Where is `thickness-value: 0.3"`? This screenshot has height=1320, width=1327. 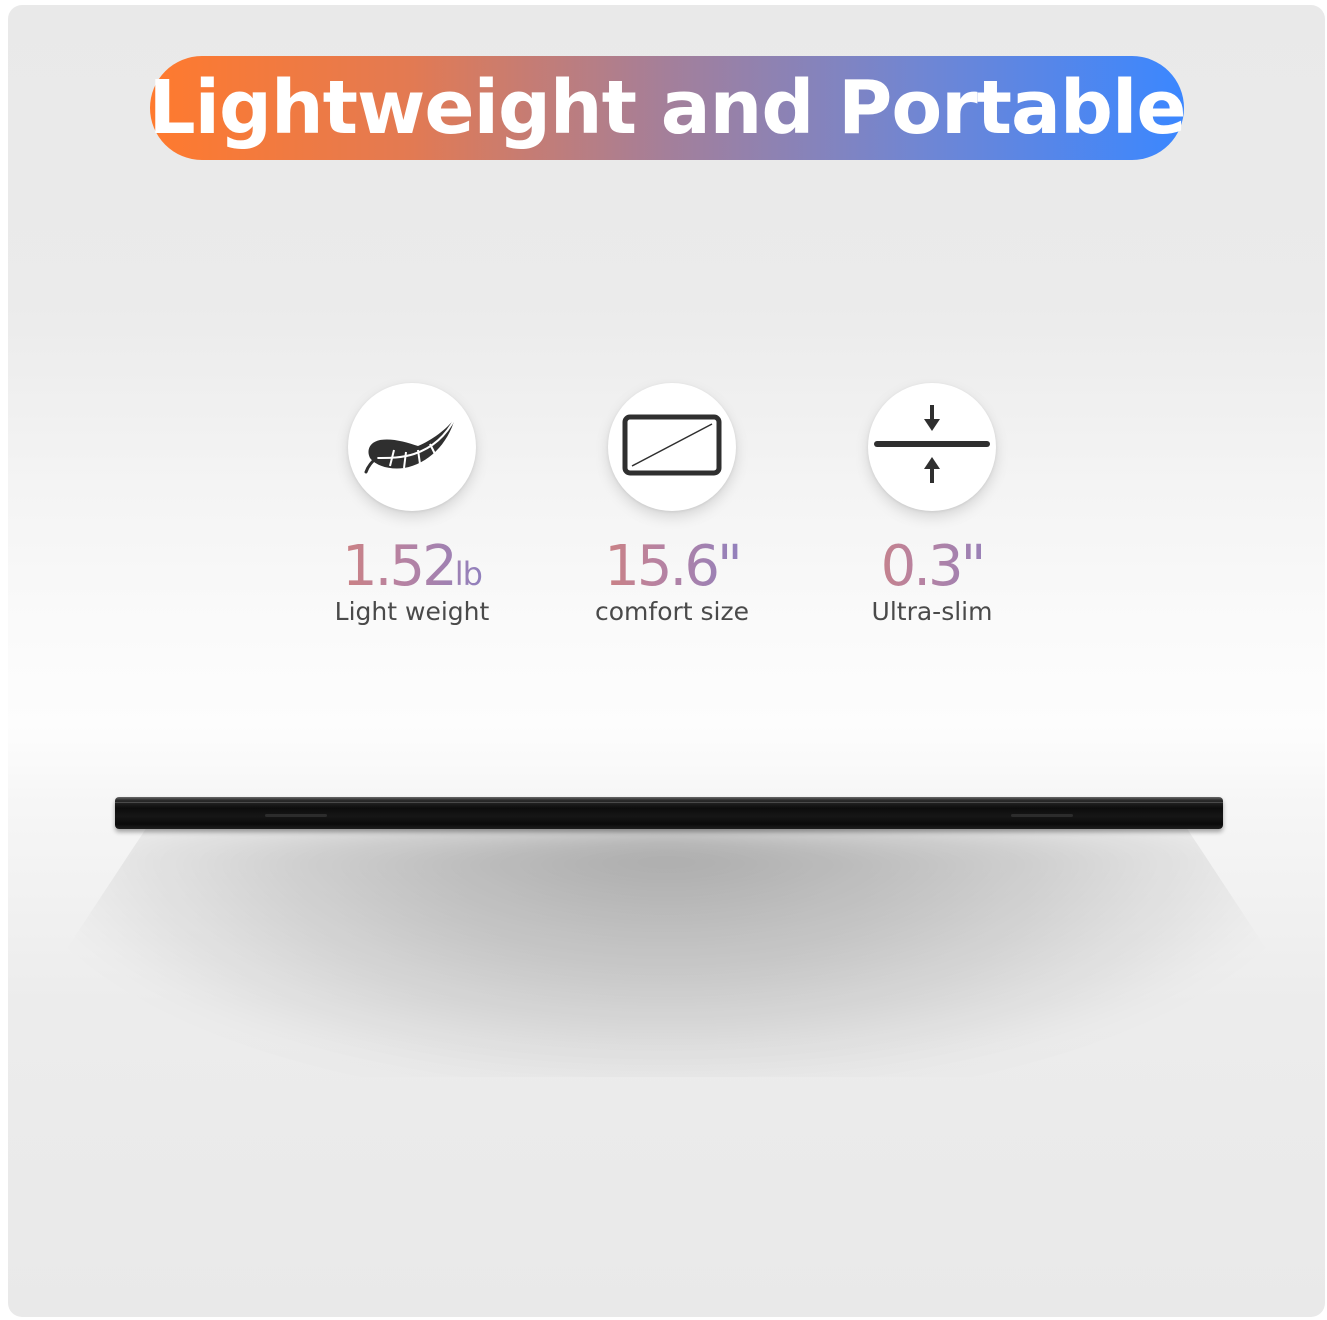
thickness-value: 0.3" is located at coordinates (932, 567).